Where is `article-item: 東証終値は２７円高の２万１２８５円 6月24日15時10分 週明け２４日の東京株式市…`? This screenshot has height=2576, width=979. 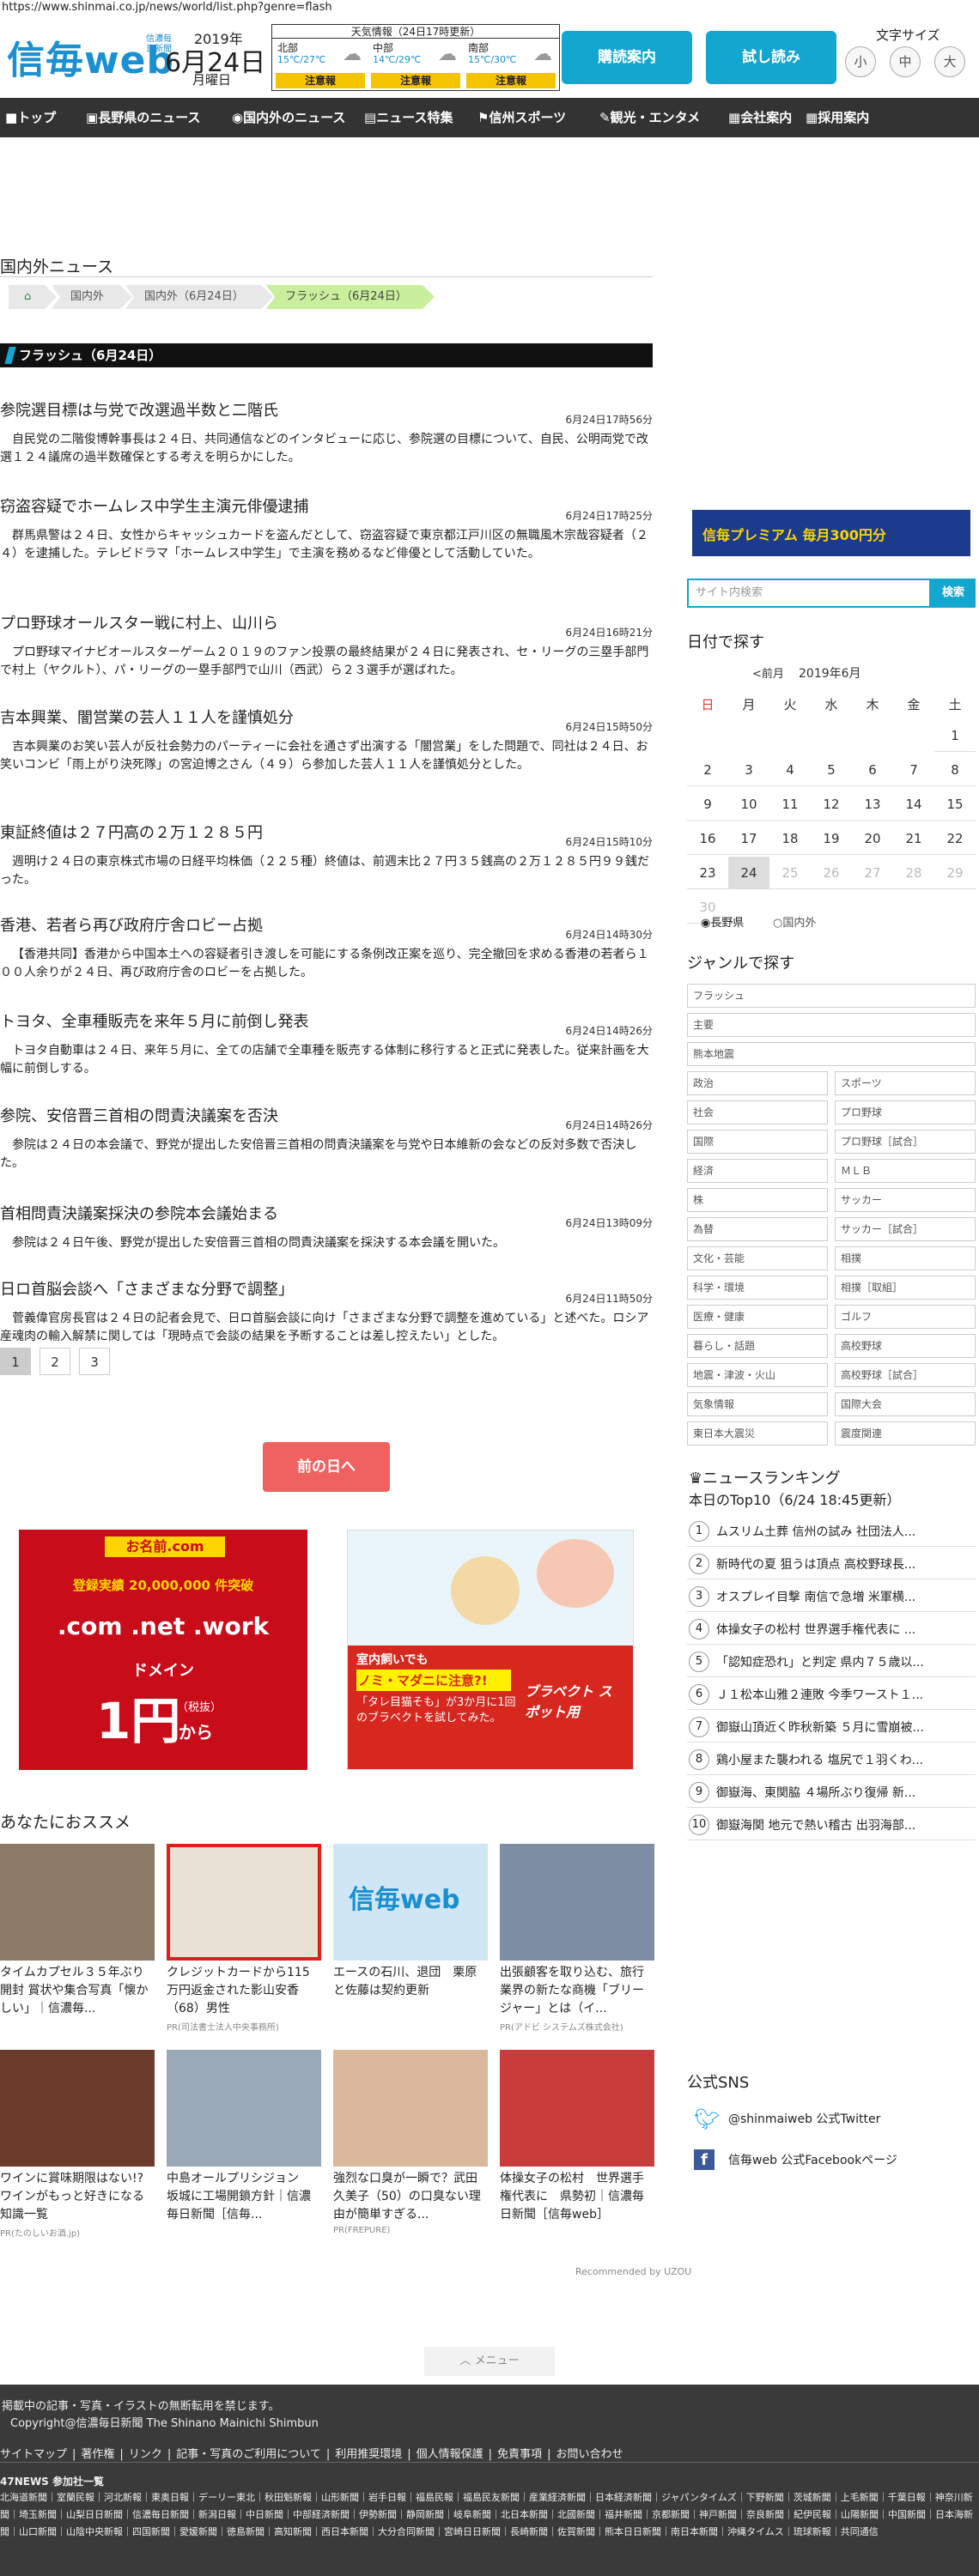 article-item: 東証終値は２７円高の２万１２８５円 6月24日15時10分 週明け２４日の東京株式市… is located at coordinates (327, 856).